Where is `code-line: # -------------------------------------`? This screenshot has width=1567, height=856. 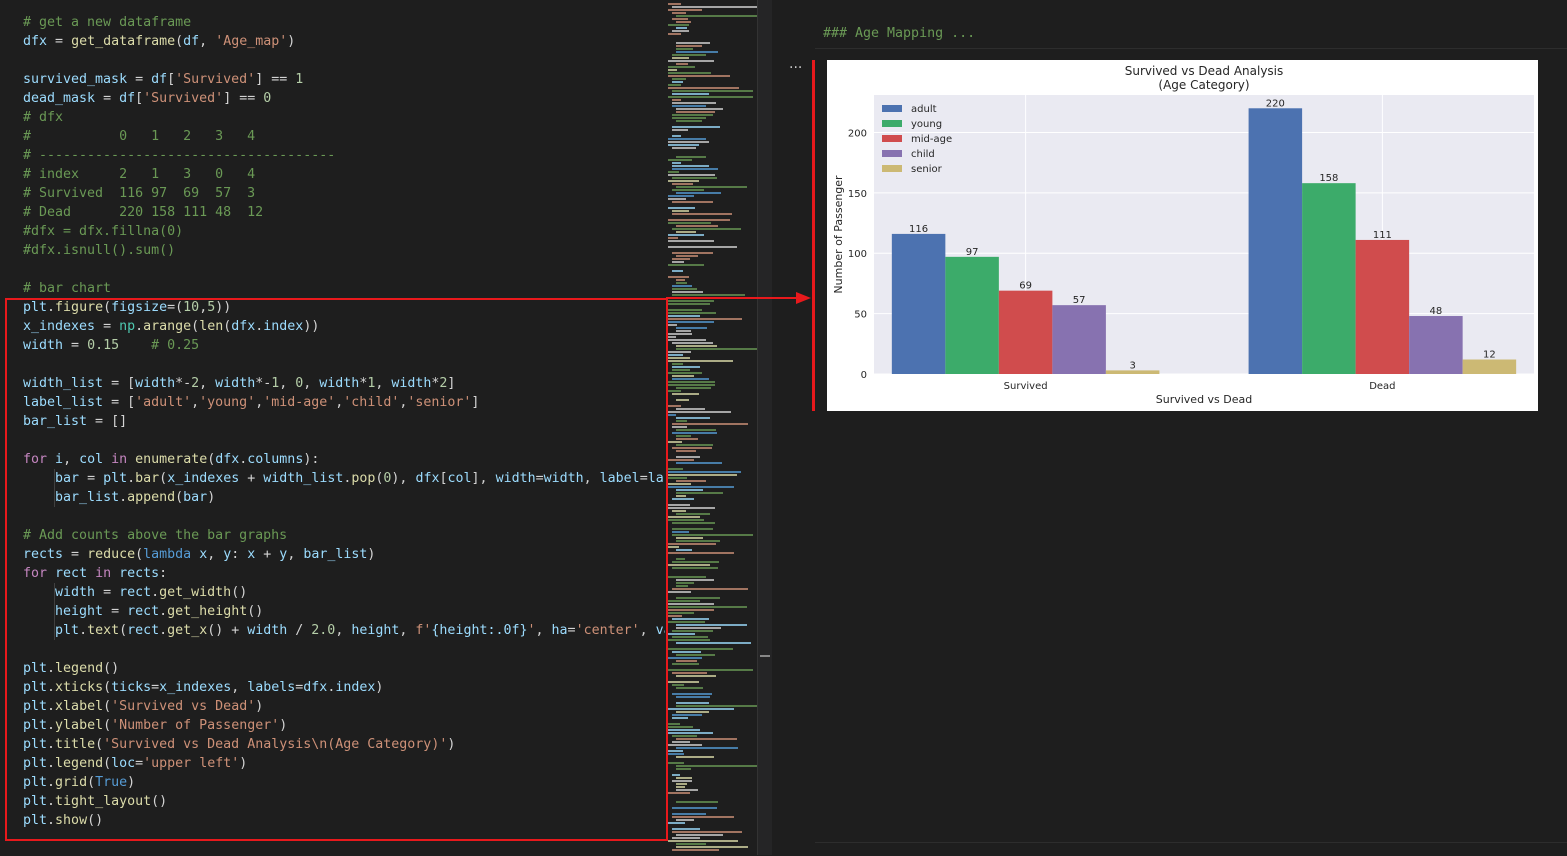
code-line: # ------------------------------------- is located at coordinates (344, 155).